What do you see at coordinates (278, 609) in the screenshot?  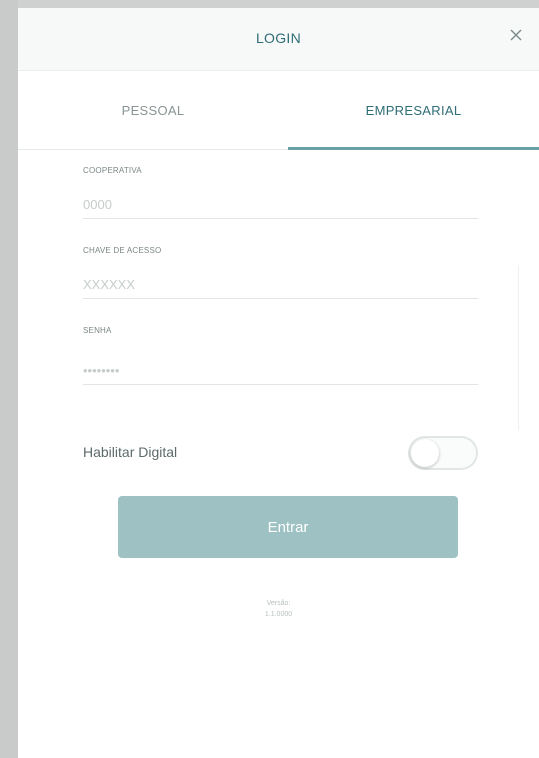 I see `version-info: Versão: 1.1.0000` at bounding box center [278, 609].